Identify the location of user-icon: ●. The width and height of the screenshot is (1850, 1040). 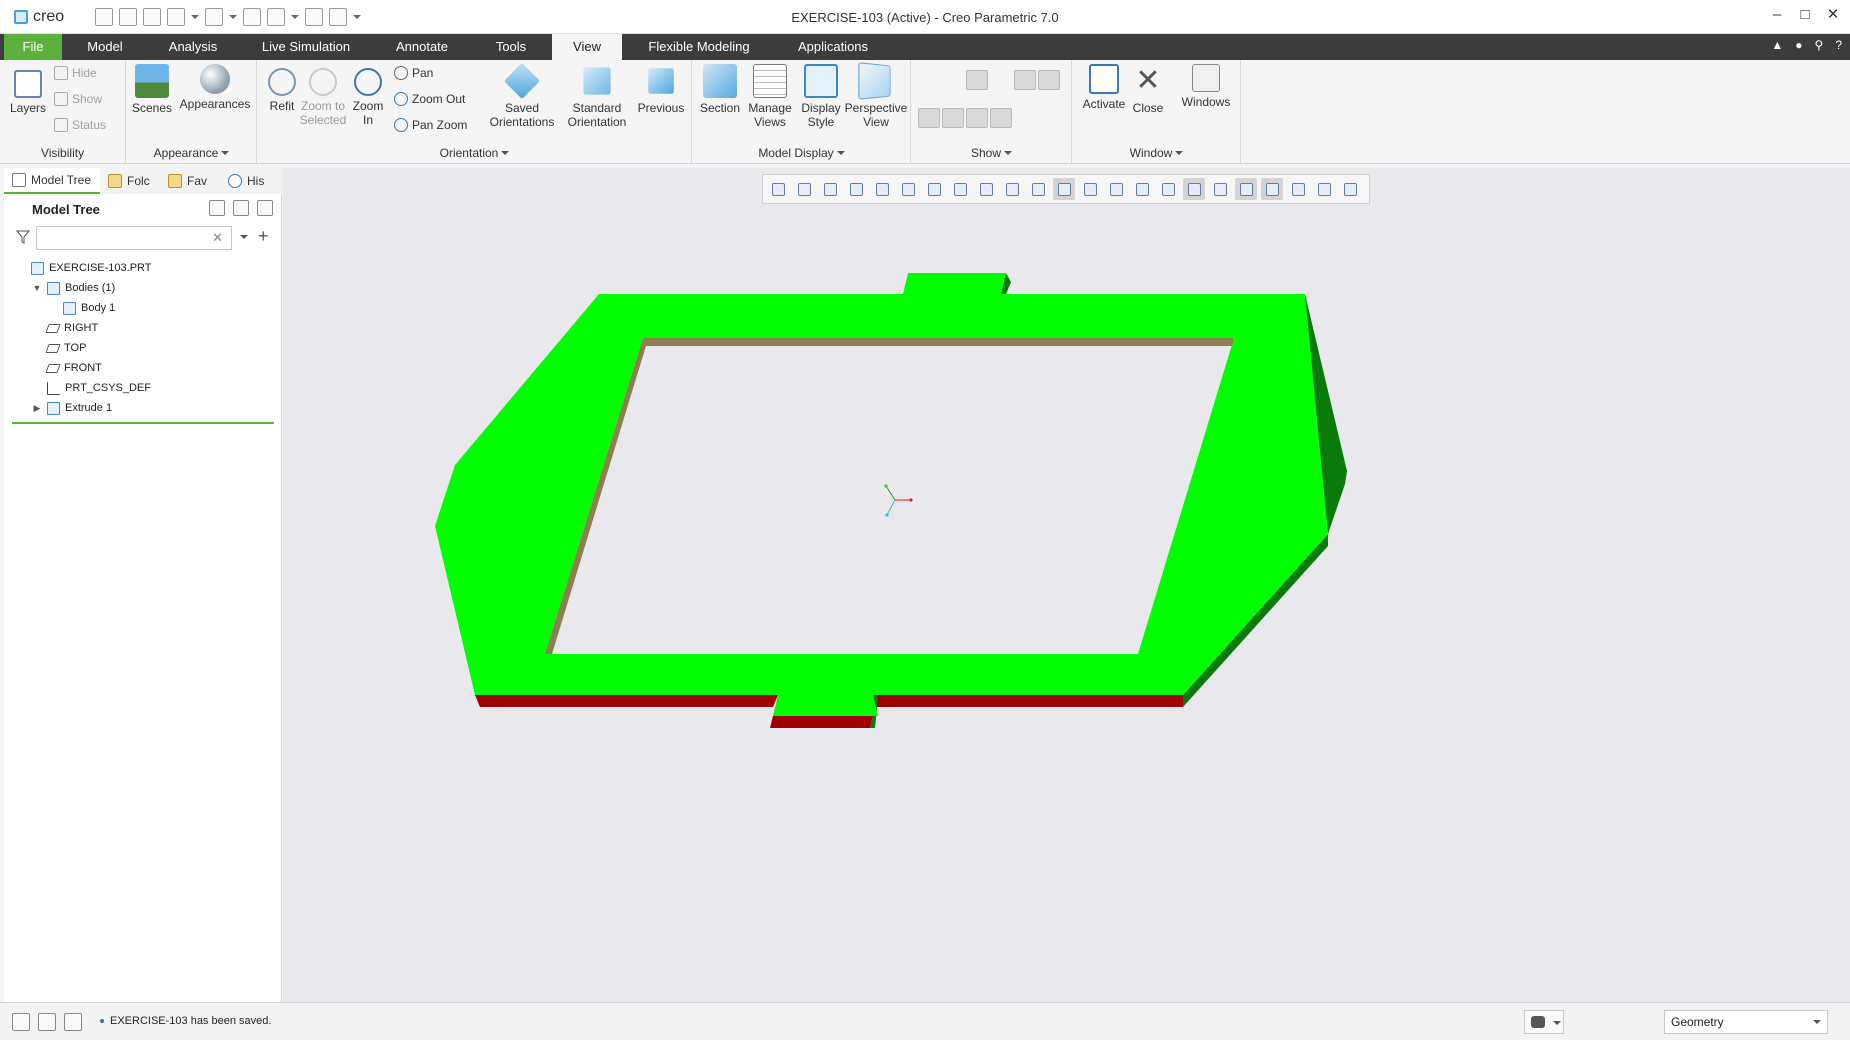
(1798, 45).